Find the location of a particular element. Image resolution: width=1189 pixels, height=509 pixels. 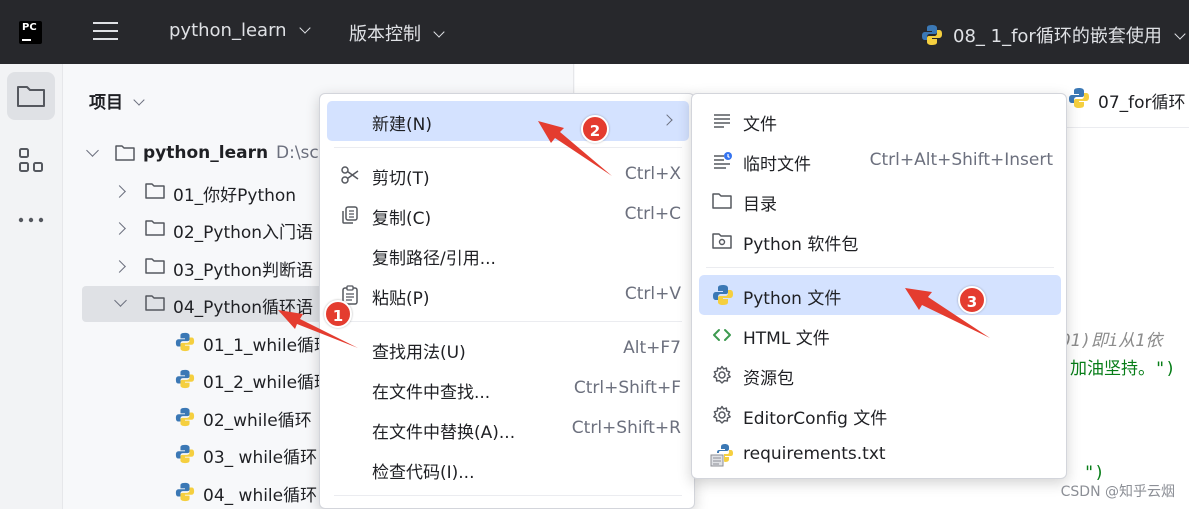

project-tool-button is located at coordinates (31, 96).